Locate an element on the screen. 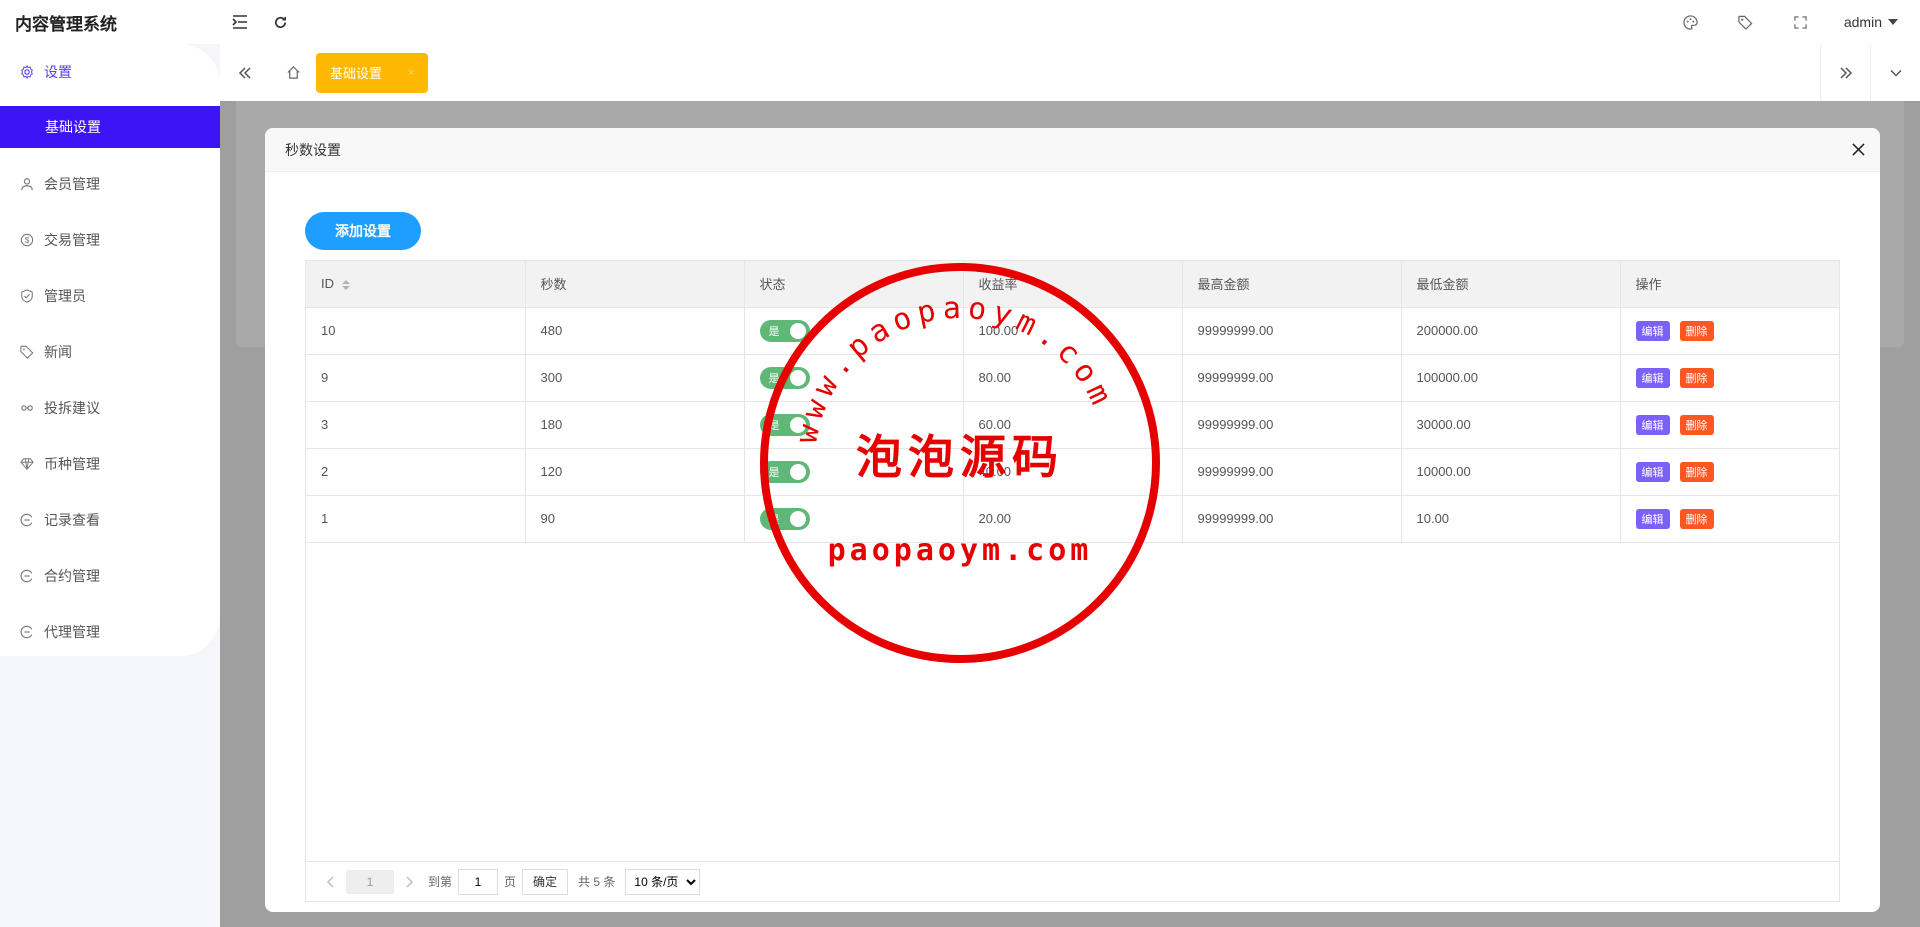  fullscreen-icon is located at coordinates (1800, 22).